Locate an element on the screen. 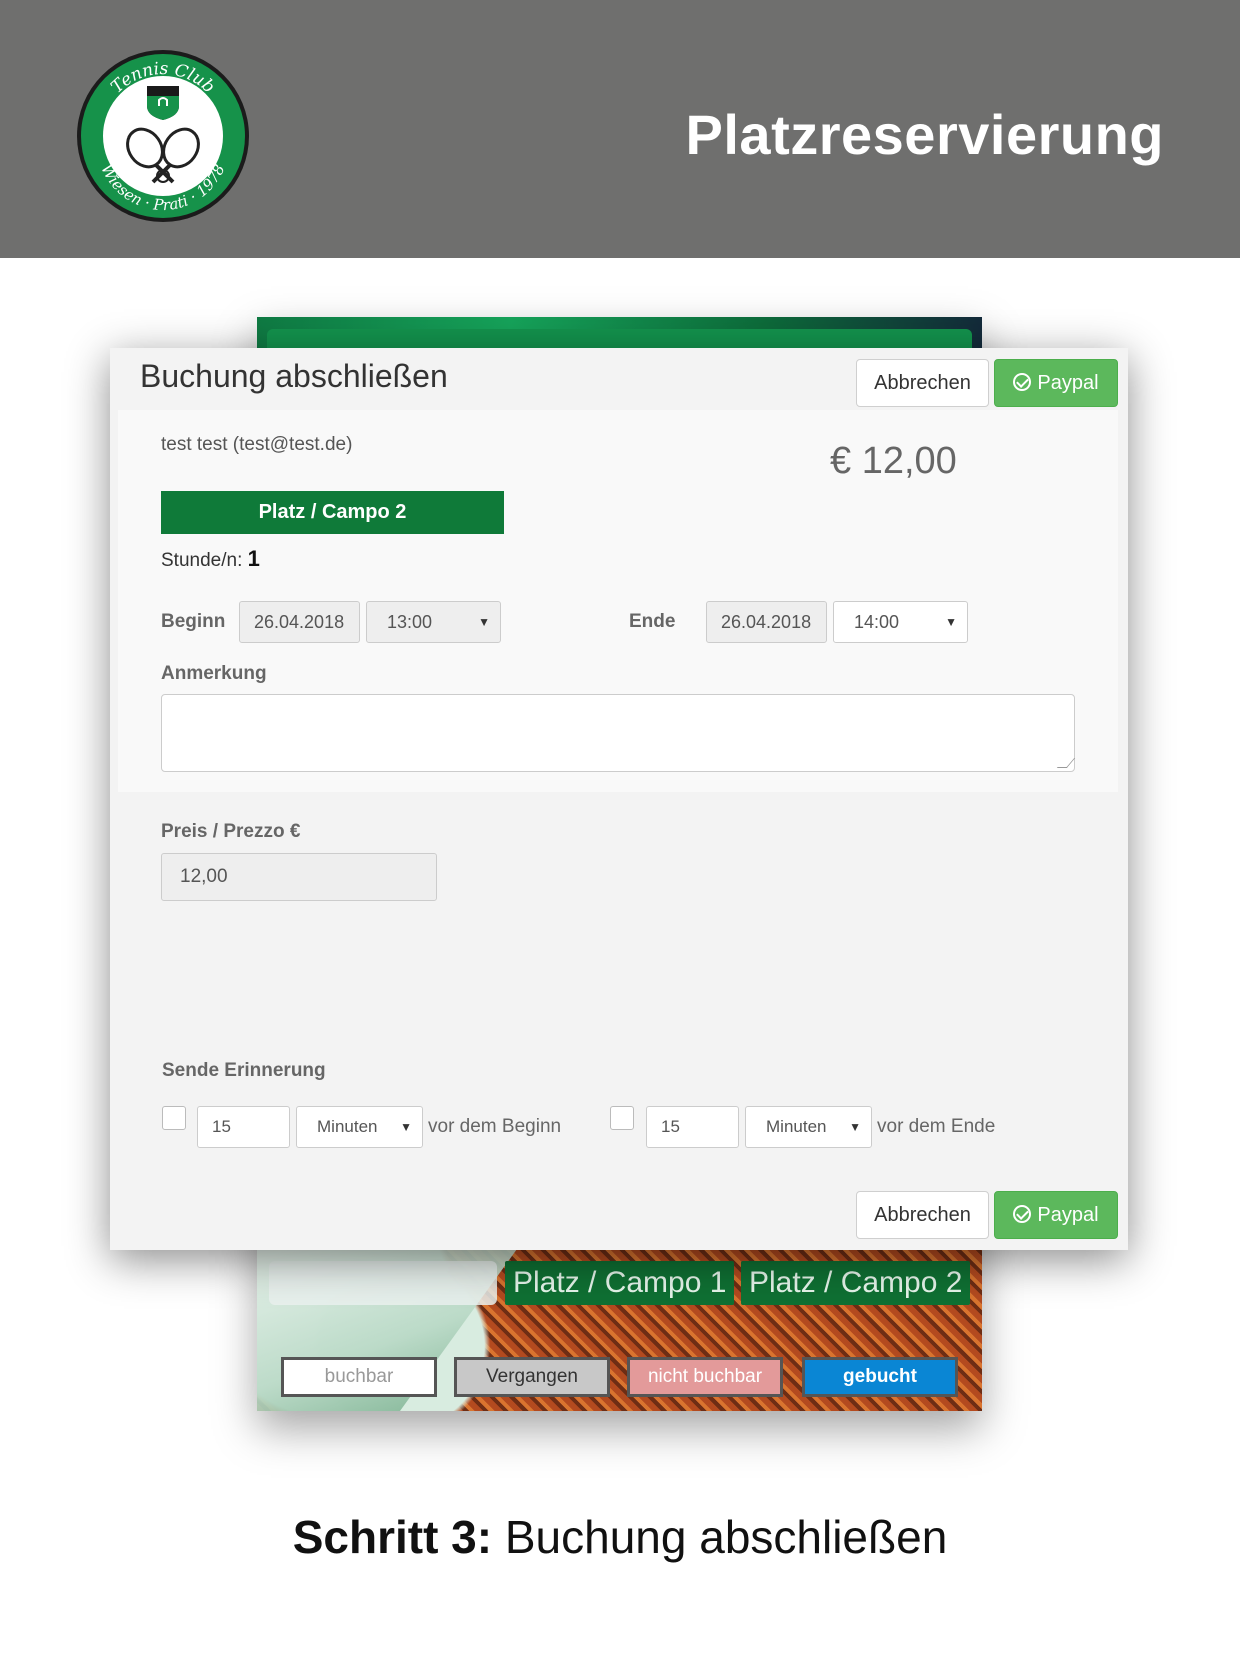 This screenshot has width=1240, height=1654. cancel-button-bottom: Abbrechen is located at coordinates (922, 1215).